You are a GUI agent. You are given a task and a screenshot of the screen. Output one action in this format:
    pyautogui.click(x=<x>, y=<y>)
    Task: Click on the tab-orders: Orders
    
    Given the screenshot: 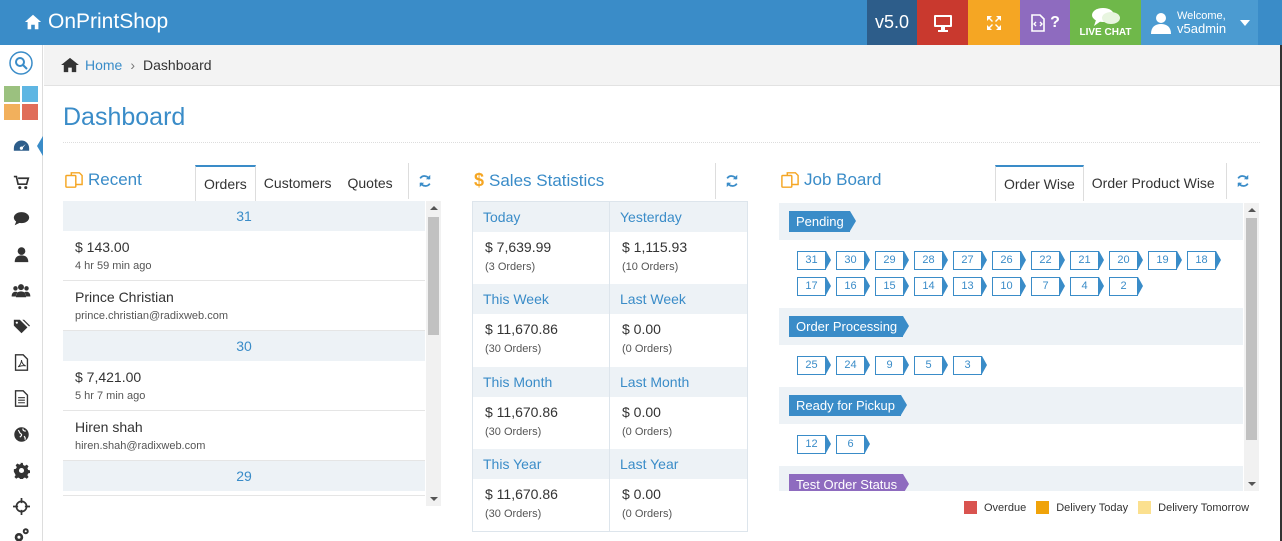 What is the action you would take?
    pyautogui.click(x=225, y=183)
    